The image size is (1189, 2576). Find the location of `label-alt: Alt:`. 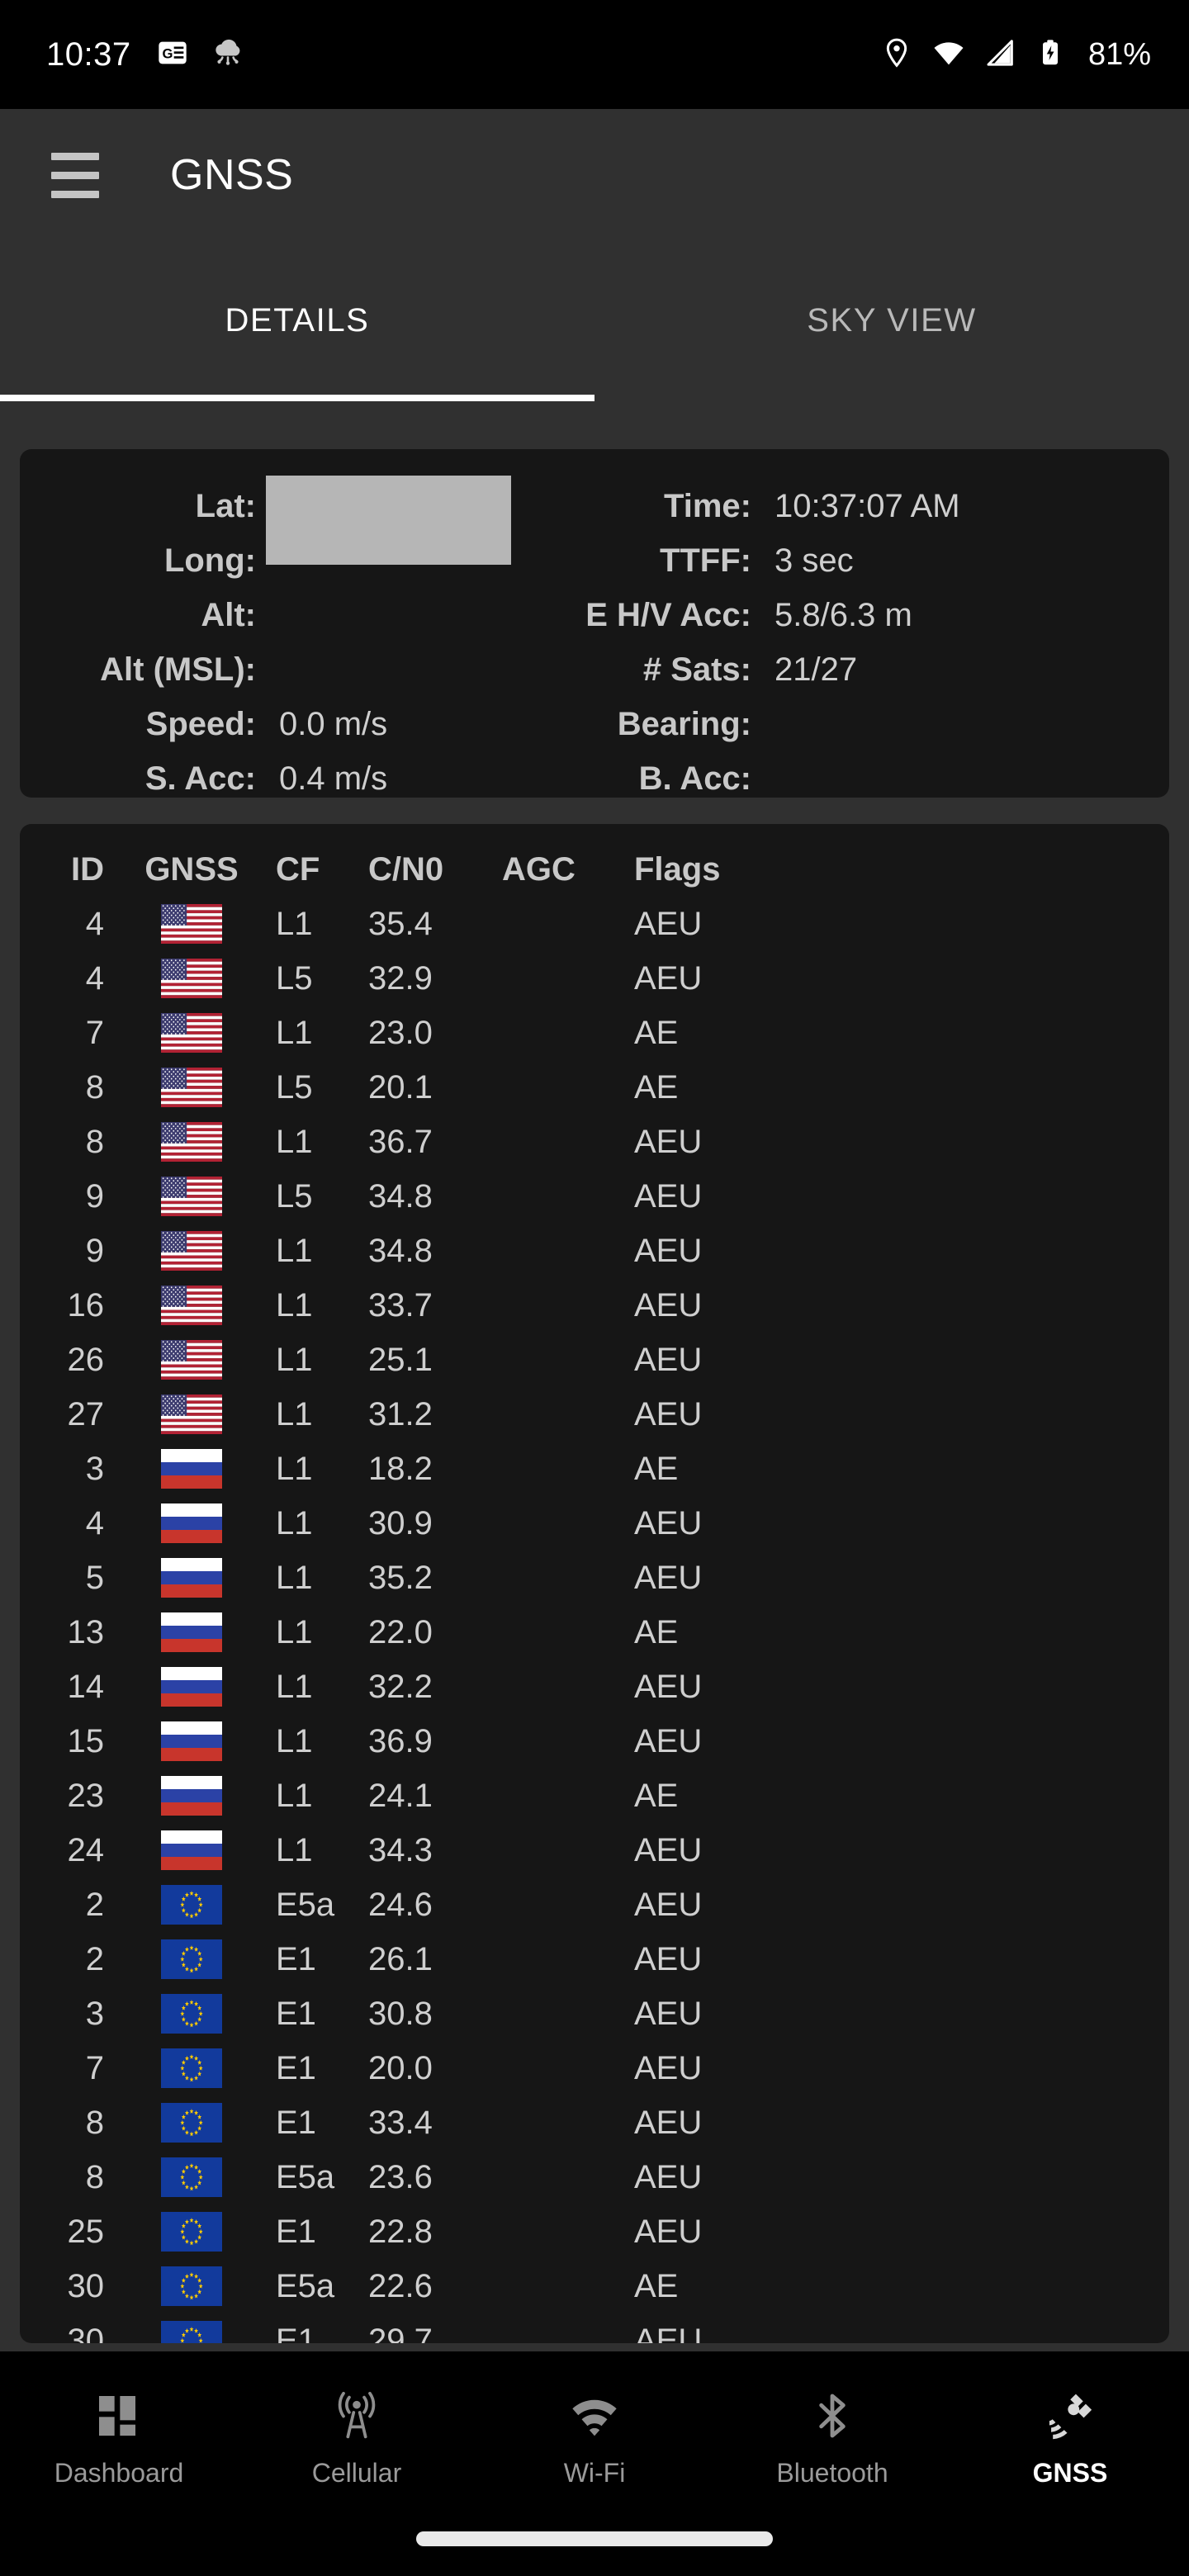

label-alt: Alt: is located at coordinates (228, 615).